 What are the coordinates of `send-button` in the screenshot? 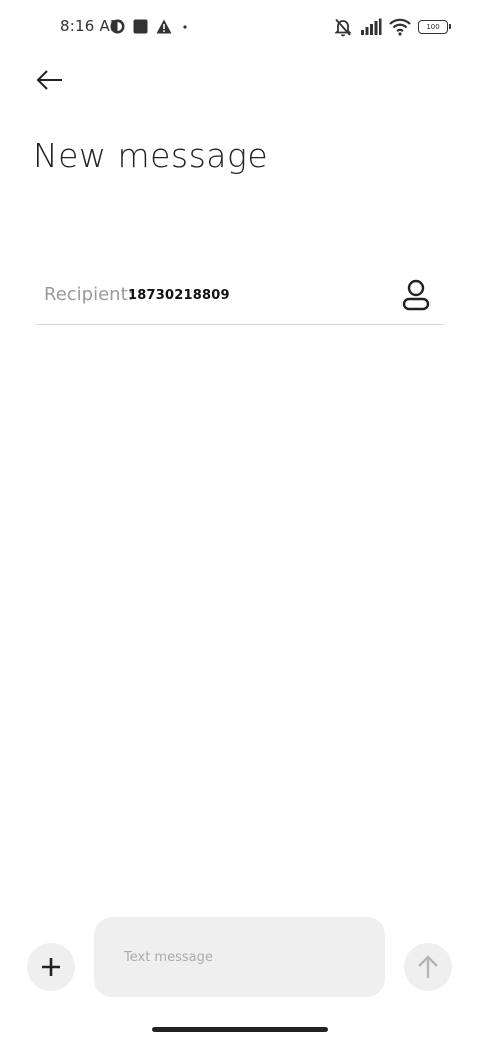 It's located at (428, 967).